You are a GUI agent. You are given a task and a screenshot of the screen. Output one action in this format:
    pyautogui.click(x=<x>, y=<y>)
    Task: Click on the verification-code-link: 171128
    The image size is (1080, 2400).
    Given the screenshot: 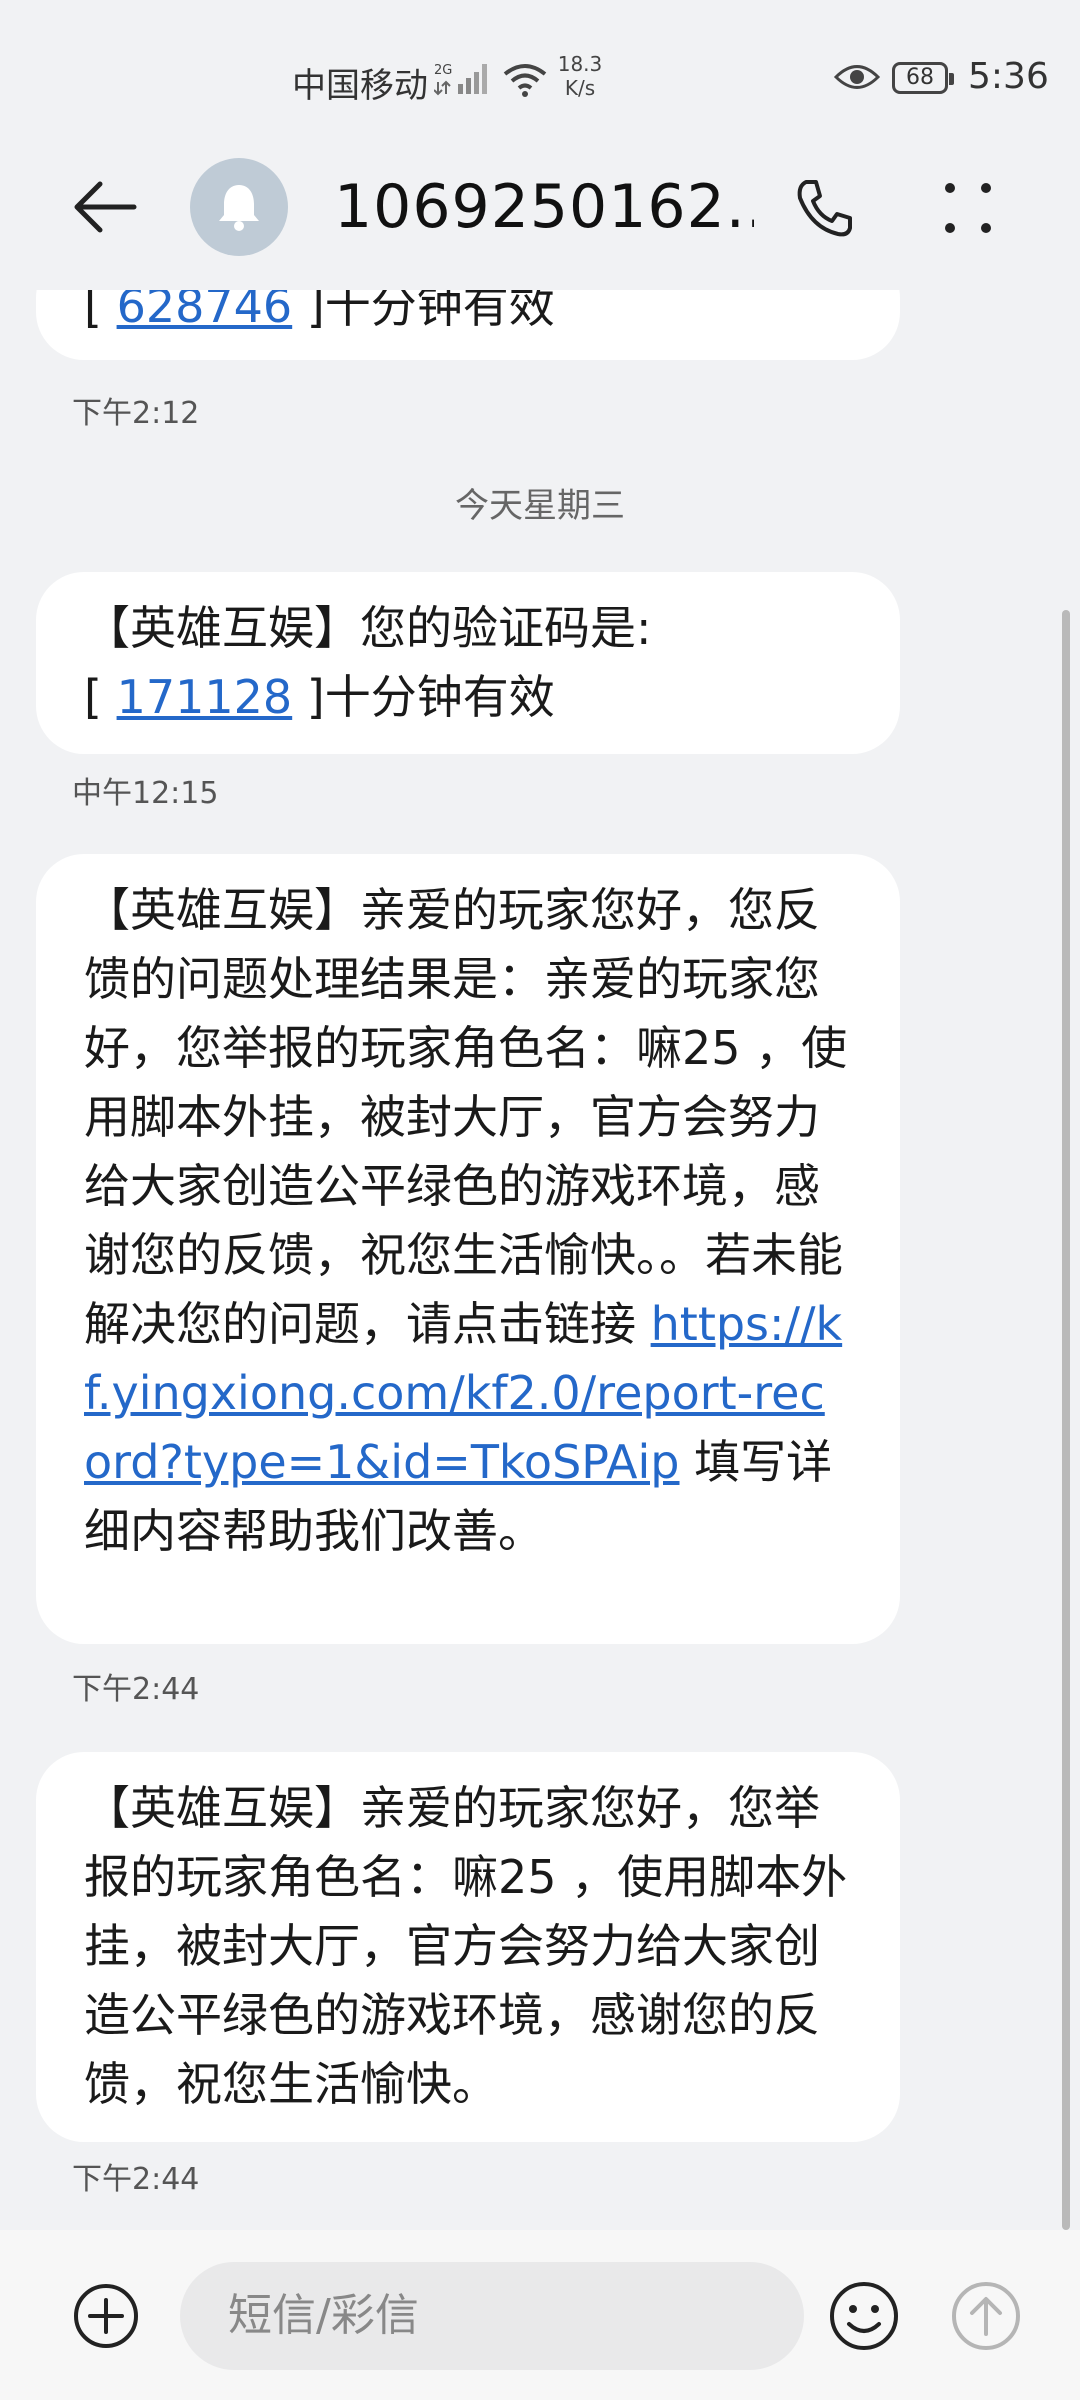 What is the action you would take?
    pyautogui.click(x=205, y=697)
    